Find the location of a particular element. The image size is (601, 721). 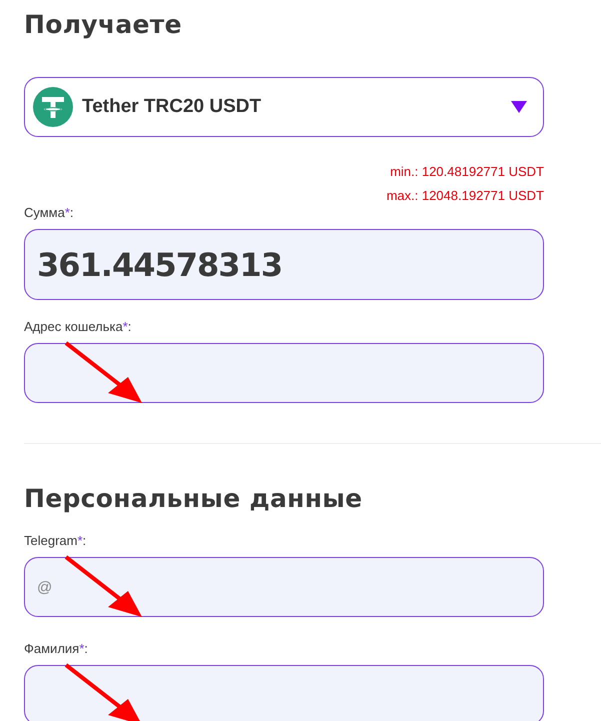

field-placeholder: @ is located at coordinates (44, 587).